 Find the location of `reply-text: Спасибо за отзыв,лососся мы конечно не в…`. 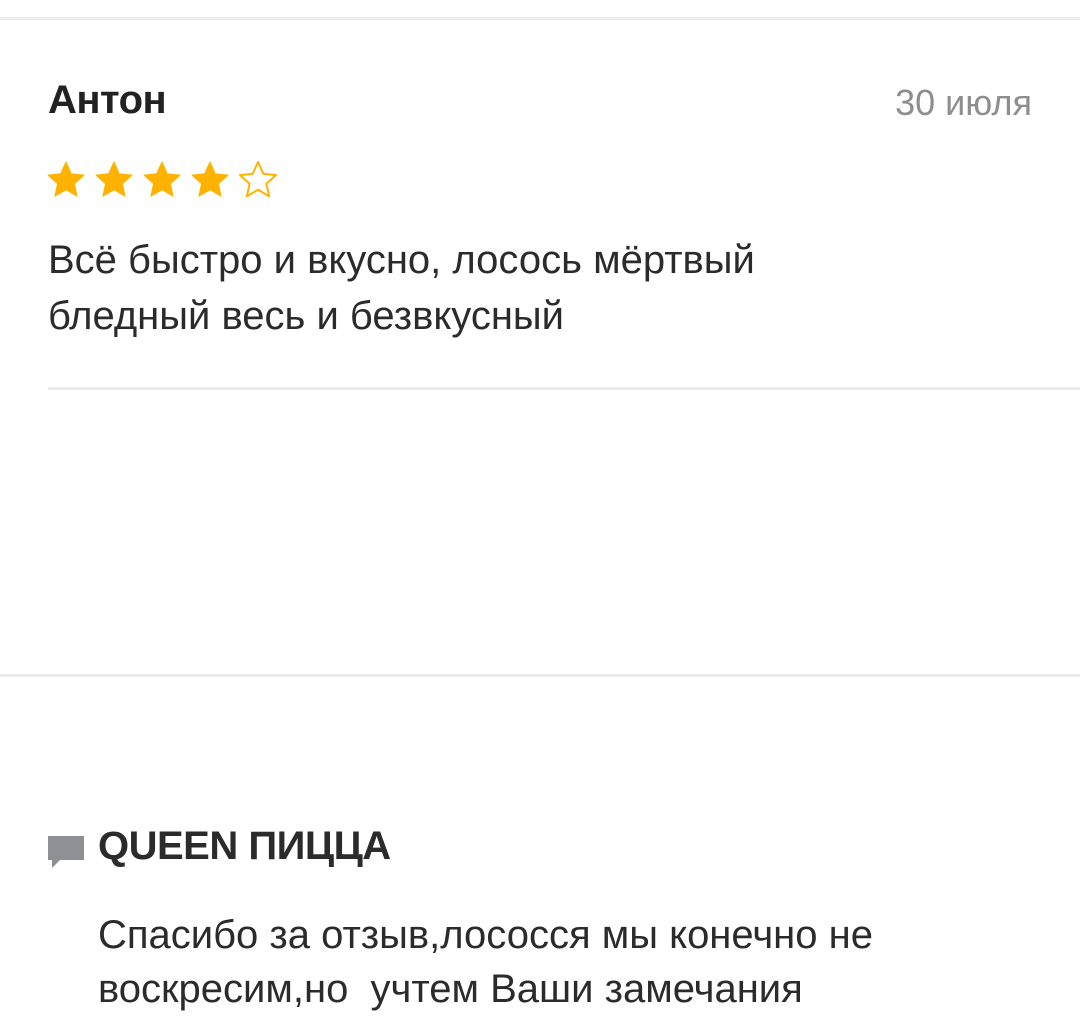

reply-text: Спасибо за отзыв,лососся мы конечно не в… is located at coordinates (485, 962).